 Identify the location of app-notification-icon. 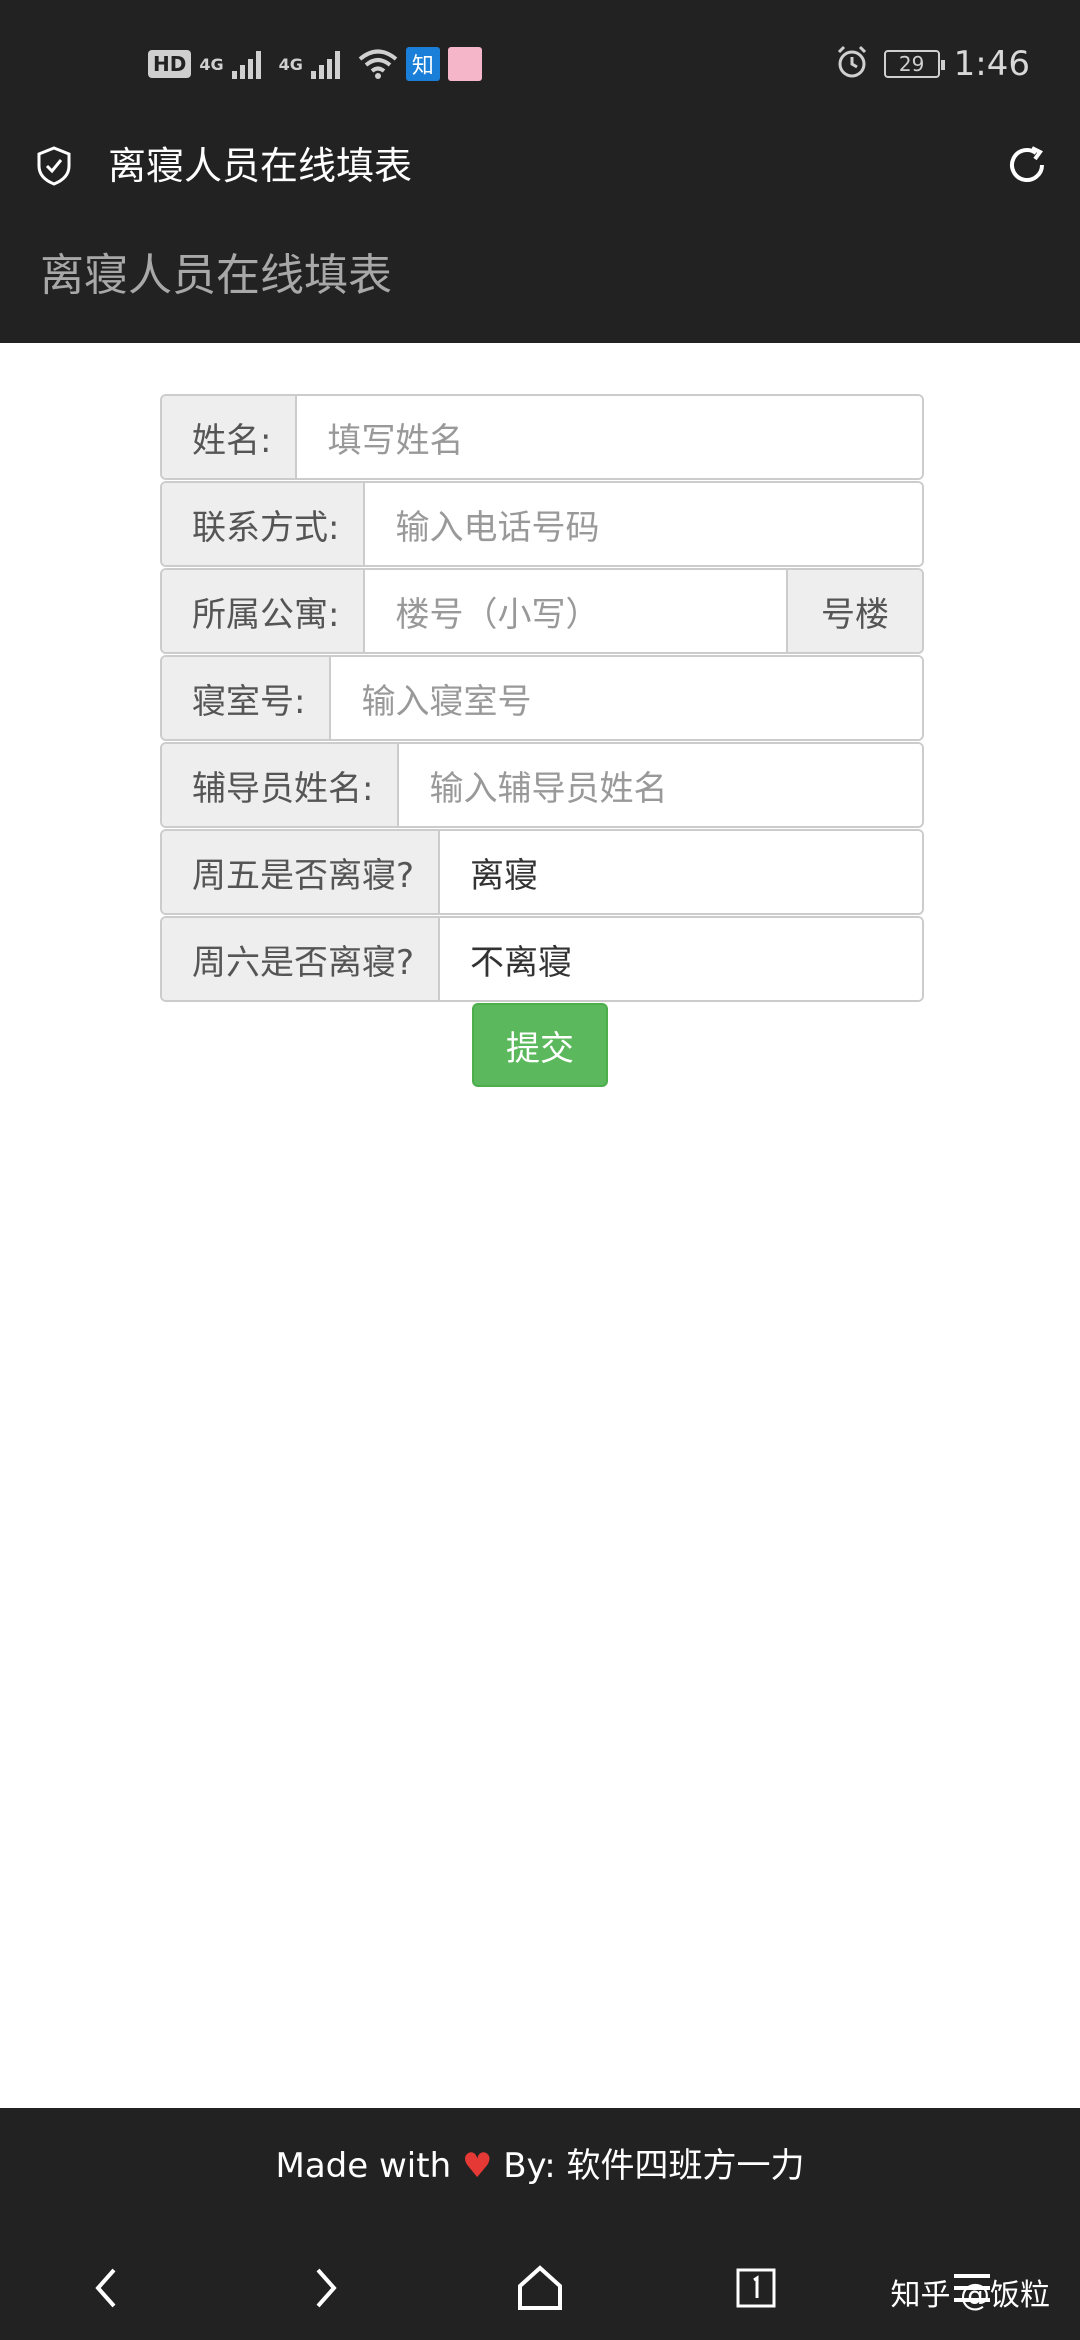
(464, 64).